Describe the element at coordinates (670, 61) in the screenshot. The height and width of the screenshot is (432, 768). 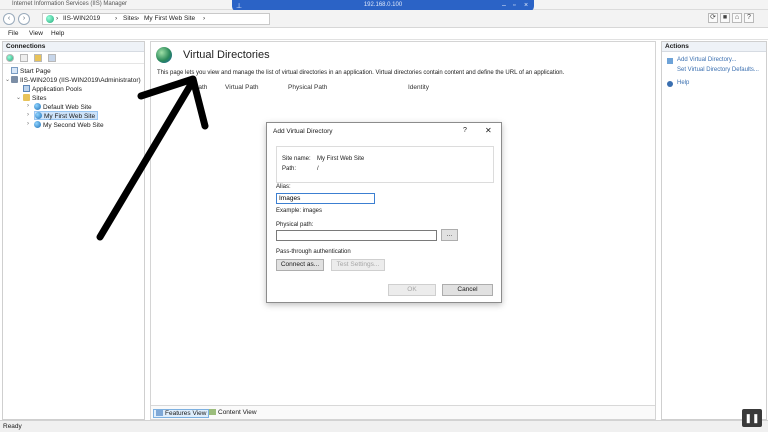
I see `add-vdir-icon` at that location.